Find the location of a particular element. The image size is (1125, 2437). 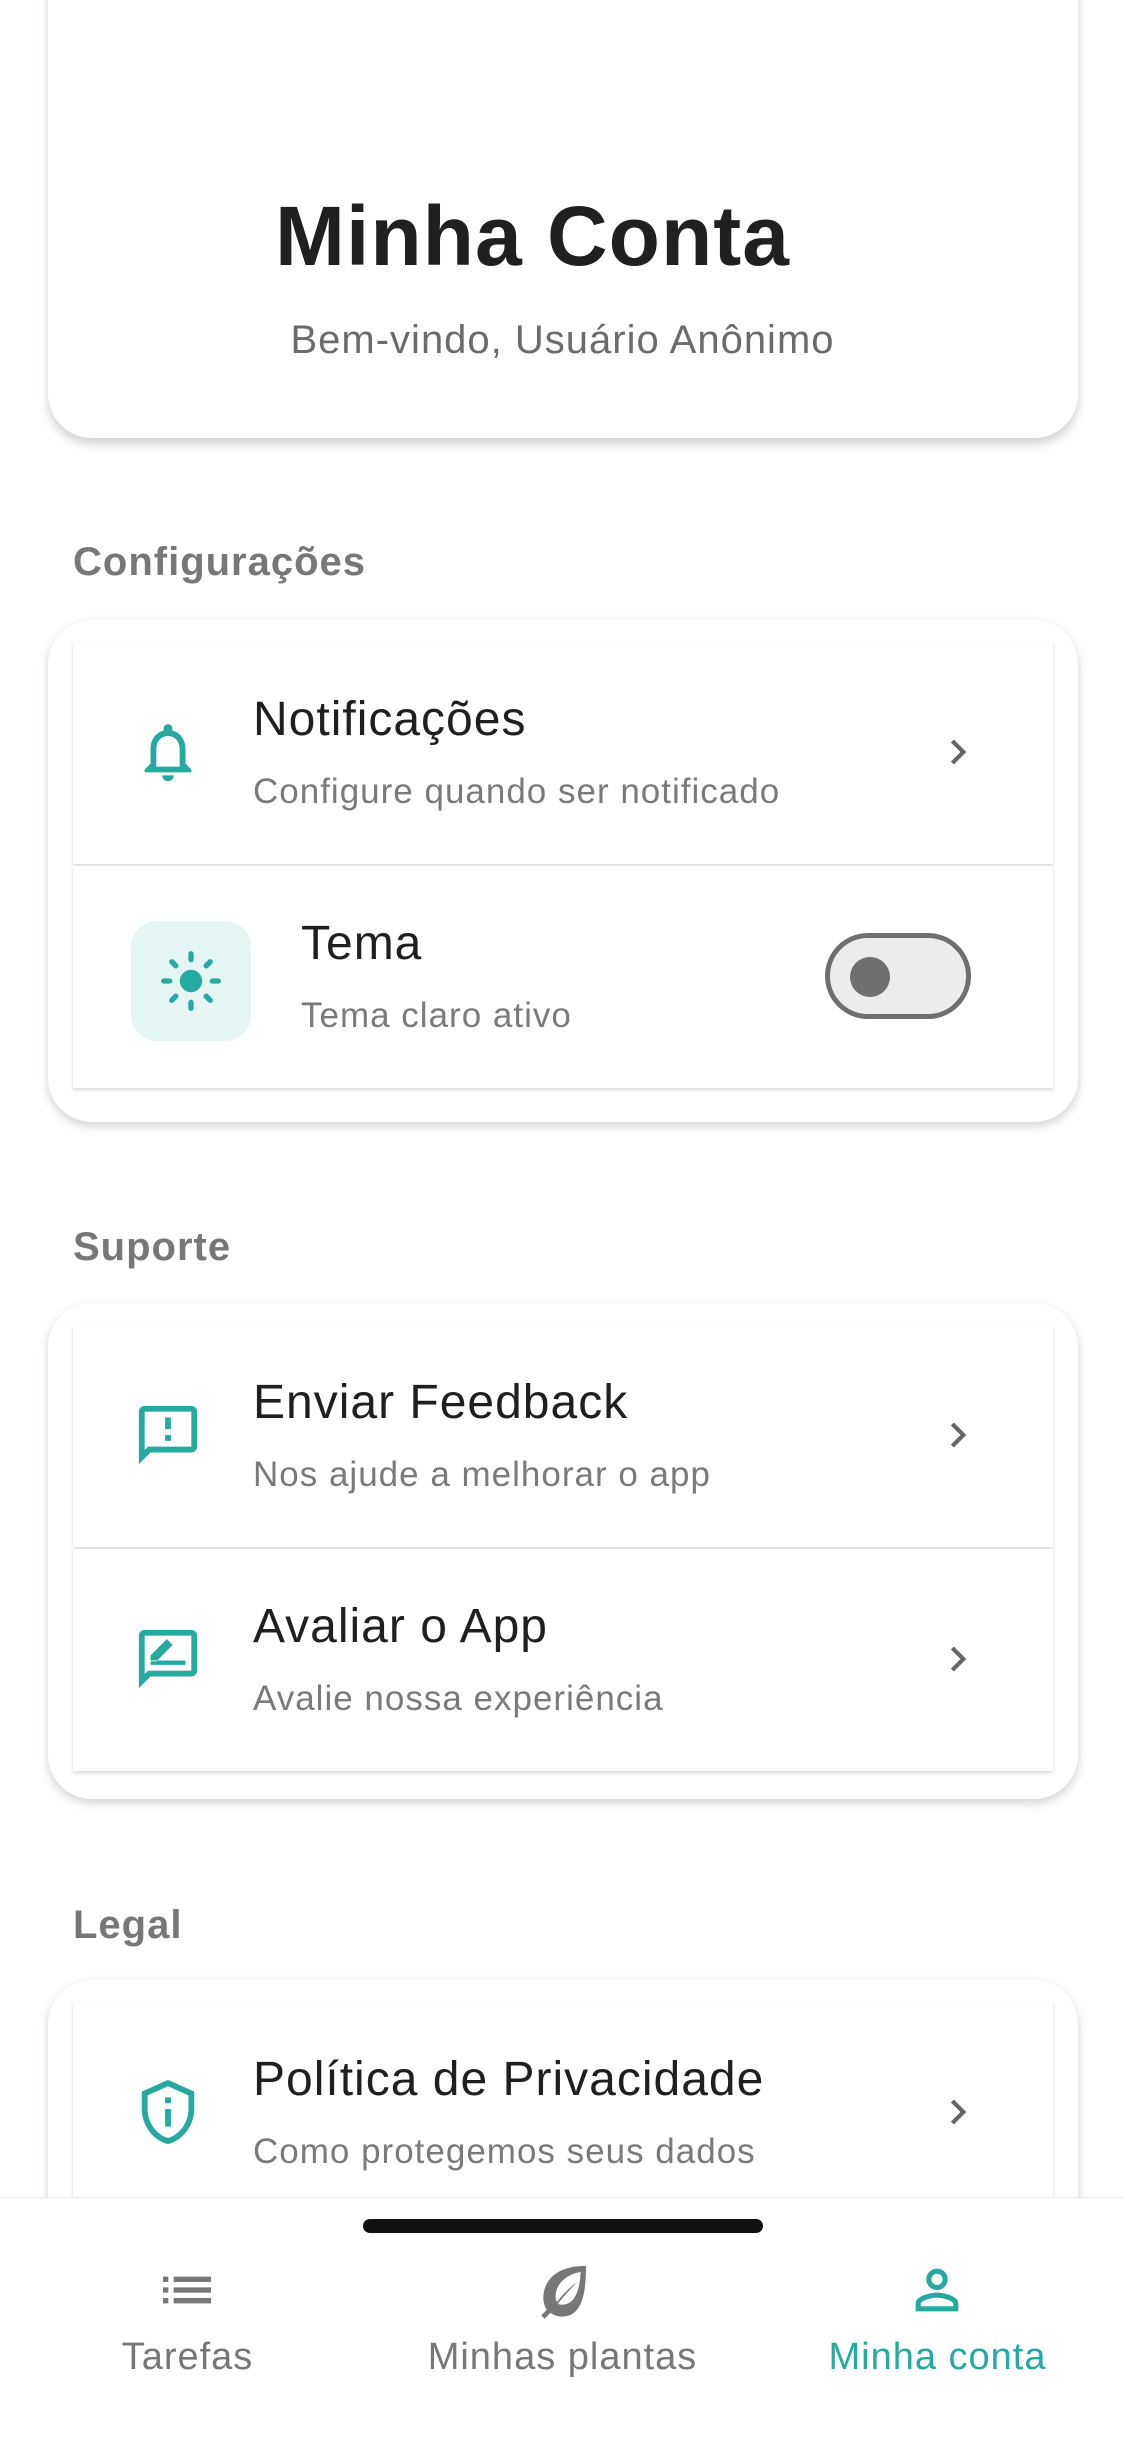

toggle-knob is located at coordinates (870, 977).